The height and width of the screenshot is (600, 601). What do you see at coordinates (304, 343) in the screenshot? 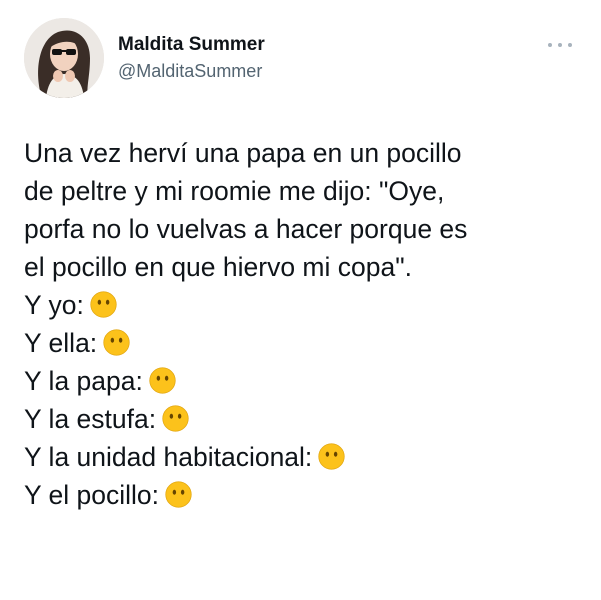
I see `tweet-line: Y ella:` at bounding box center [304, 343].